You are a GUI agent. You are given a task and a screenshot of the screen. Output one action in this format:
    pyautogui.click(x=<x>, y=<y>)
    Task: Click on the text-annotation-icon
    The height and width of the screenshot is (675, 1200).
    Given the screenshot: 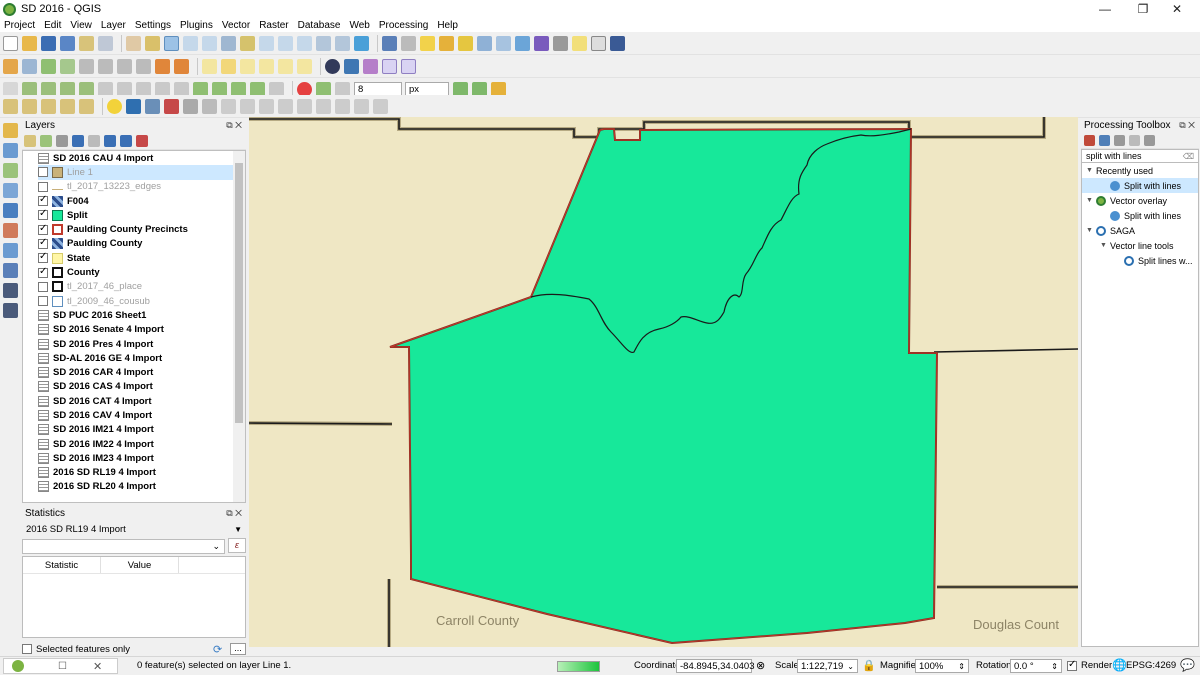 What is the action you would take?
    pyautogui.click(x=598, y=43)
    